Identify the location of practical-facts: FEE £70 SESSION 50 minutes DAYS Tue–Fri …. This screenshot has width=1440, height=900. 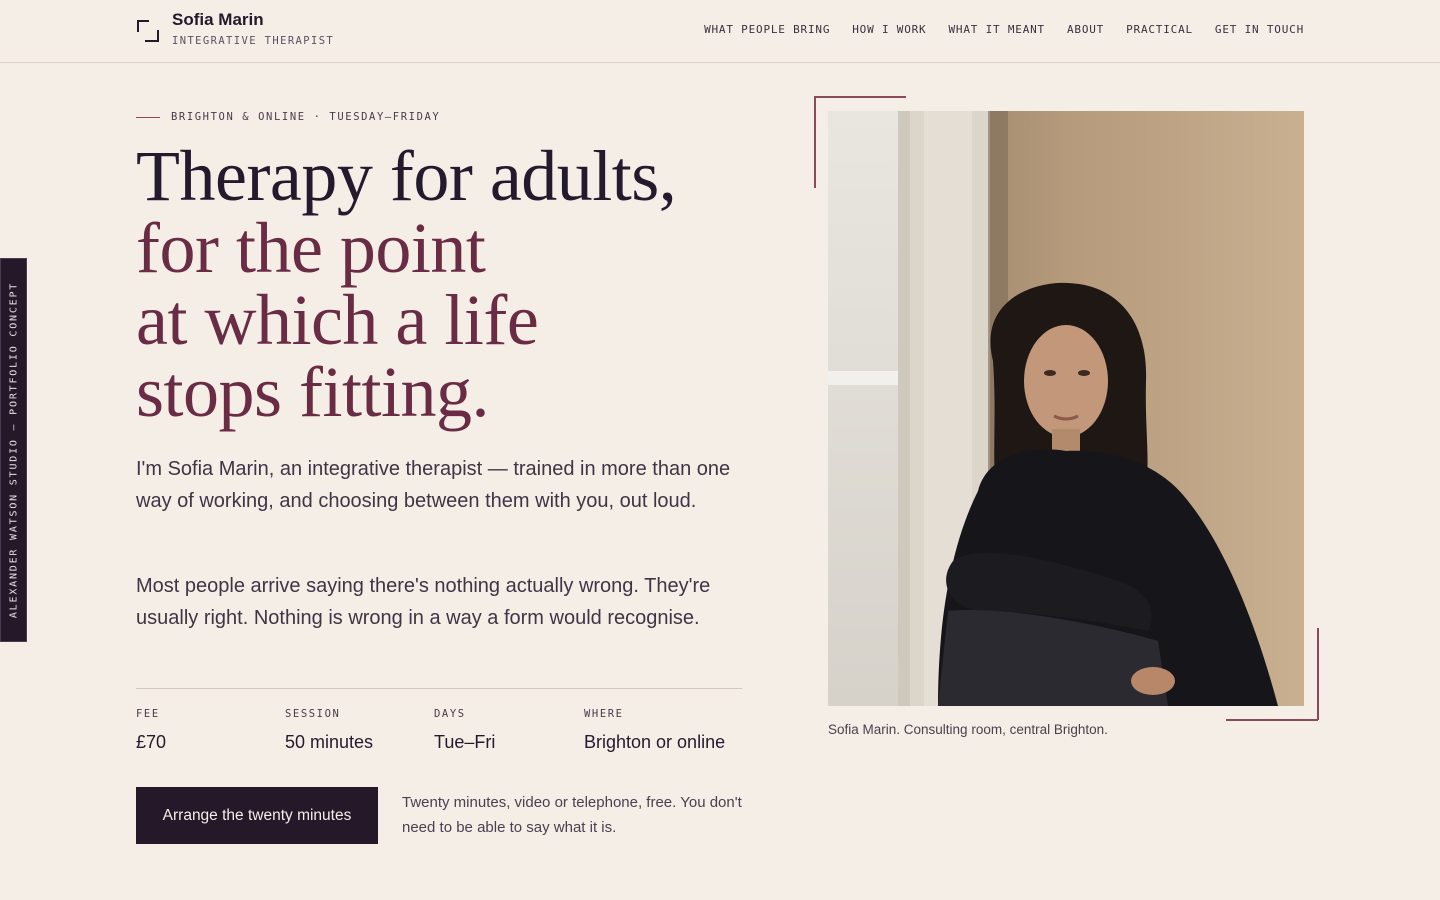
(439, 738).